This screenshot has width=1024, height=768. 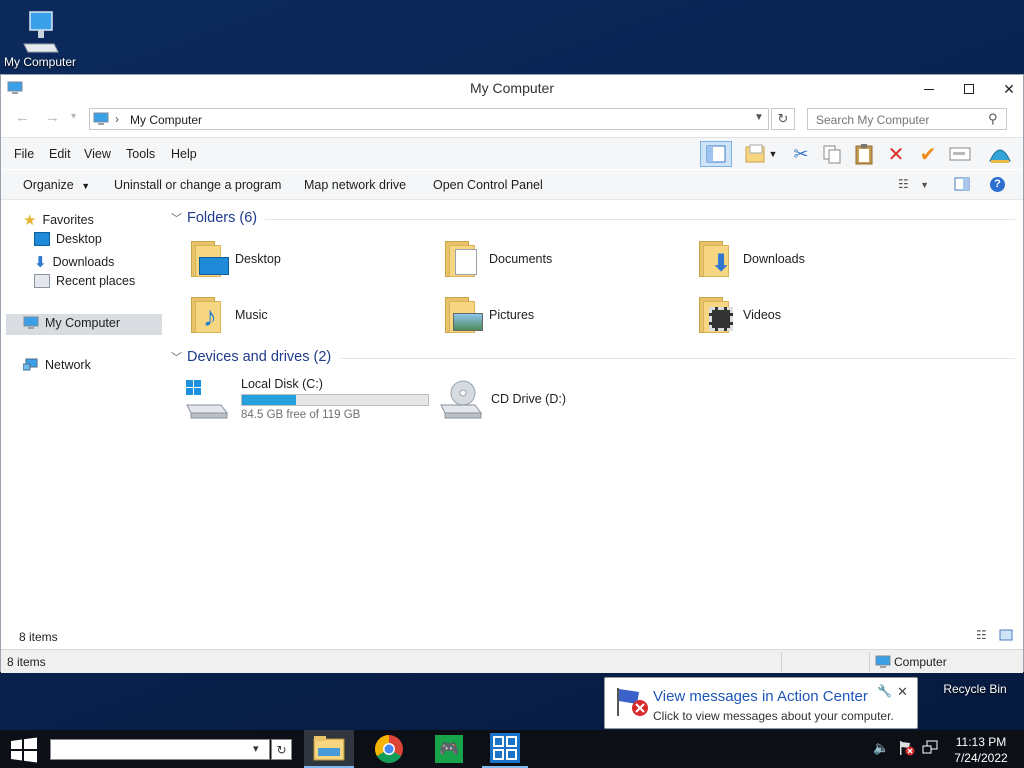 What do you see at coordinates (913, 184) in the screenshot?
I see `change-view-button: ☷ ▼` at bounding box center [913, 184].